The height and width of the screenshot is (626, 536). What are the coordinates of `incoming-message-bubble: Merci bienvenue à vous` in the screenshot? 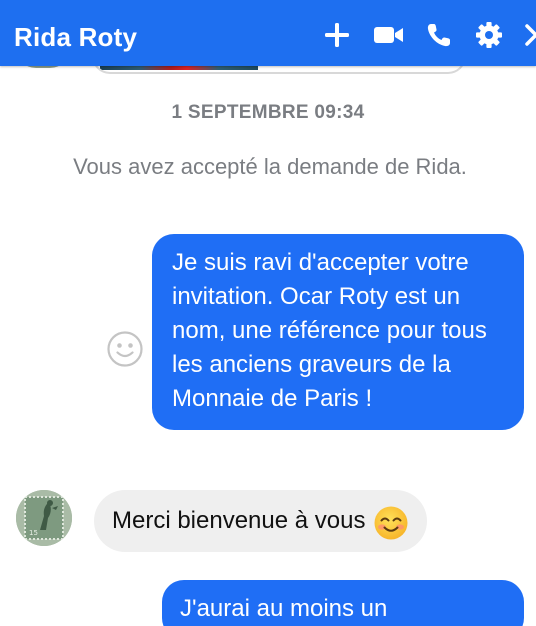 It's located at (261, 521).